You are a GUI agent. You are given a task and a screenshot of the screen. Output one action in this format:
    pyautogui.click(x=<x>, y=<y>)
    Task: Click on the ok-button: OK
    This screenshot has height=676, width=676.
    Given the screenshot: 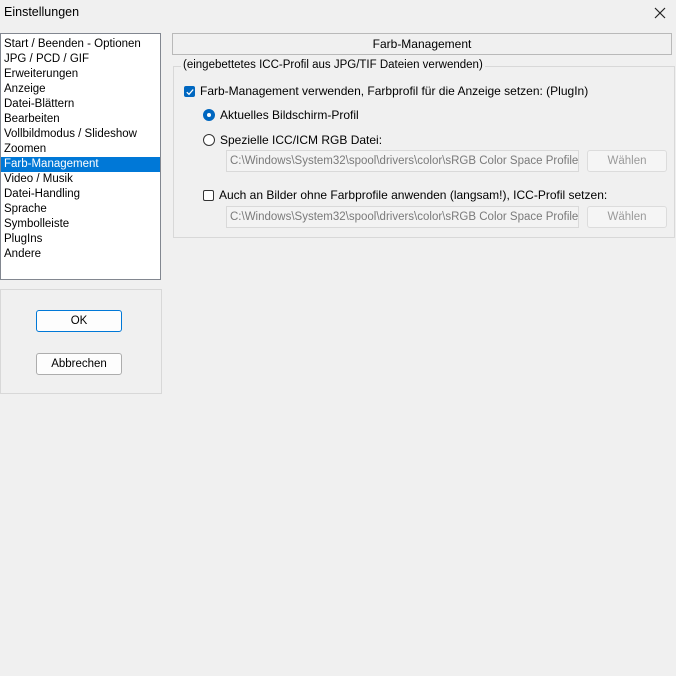 What is the action you would take?
    pyautogui.click(x=79, y=321)
    